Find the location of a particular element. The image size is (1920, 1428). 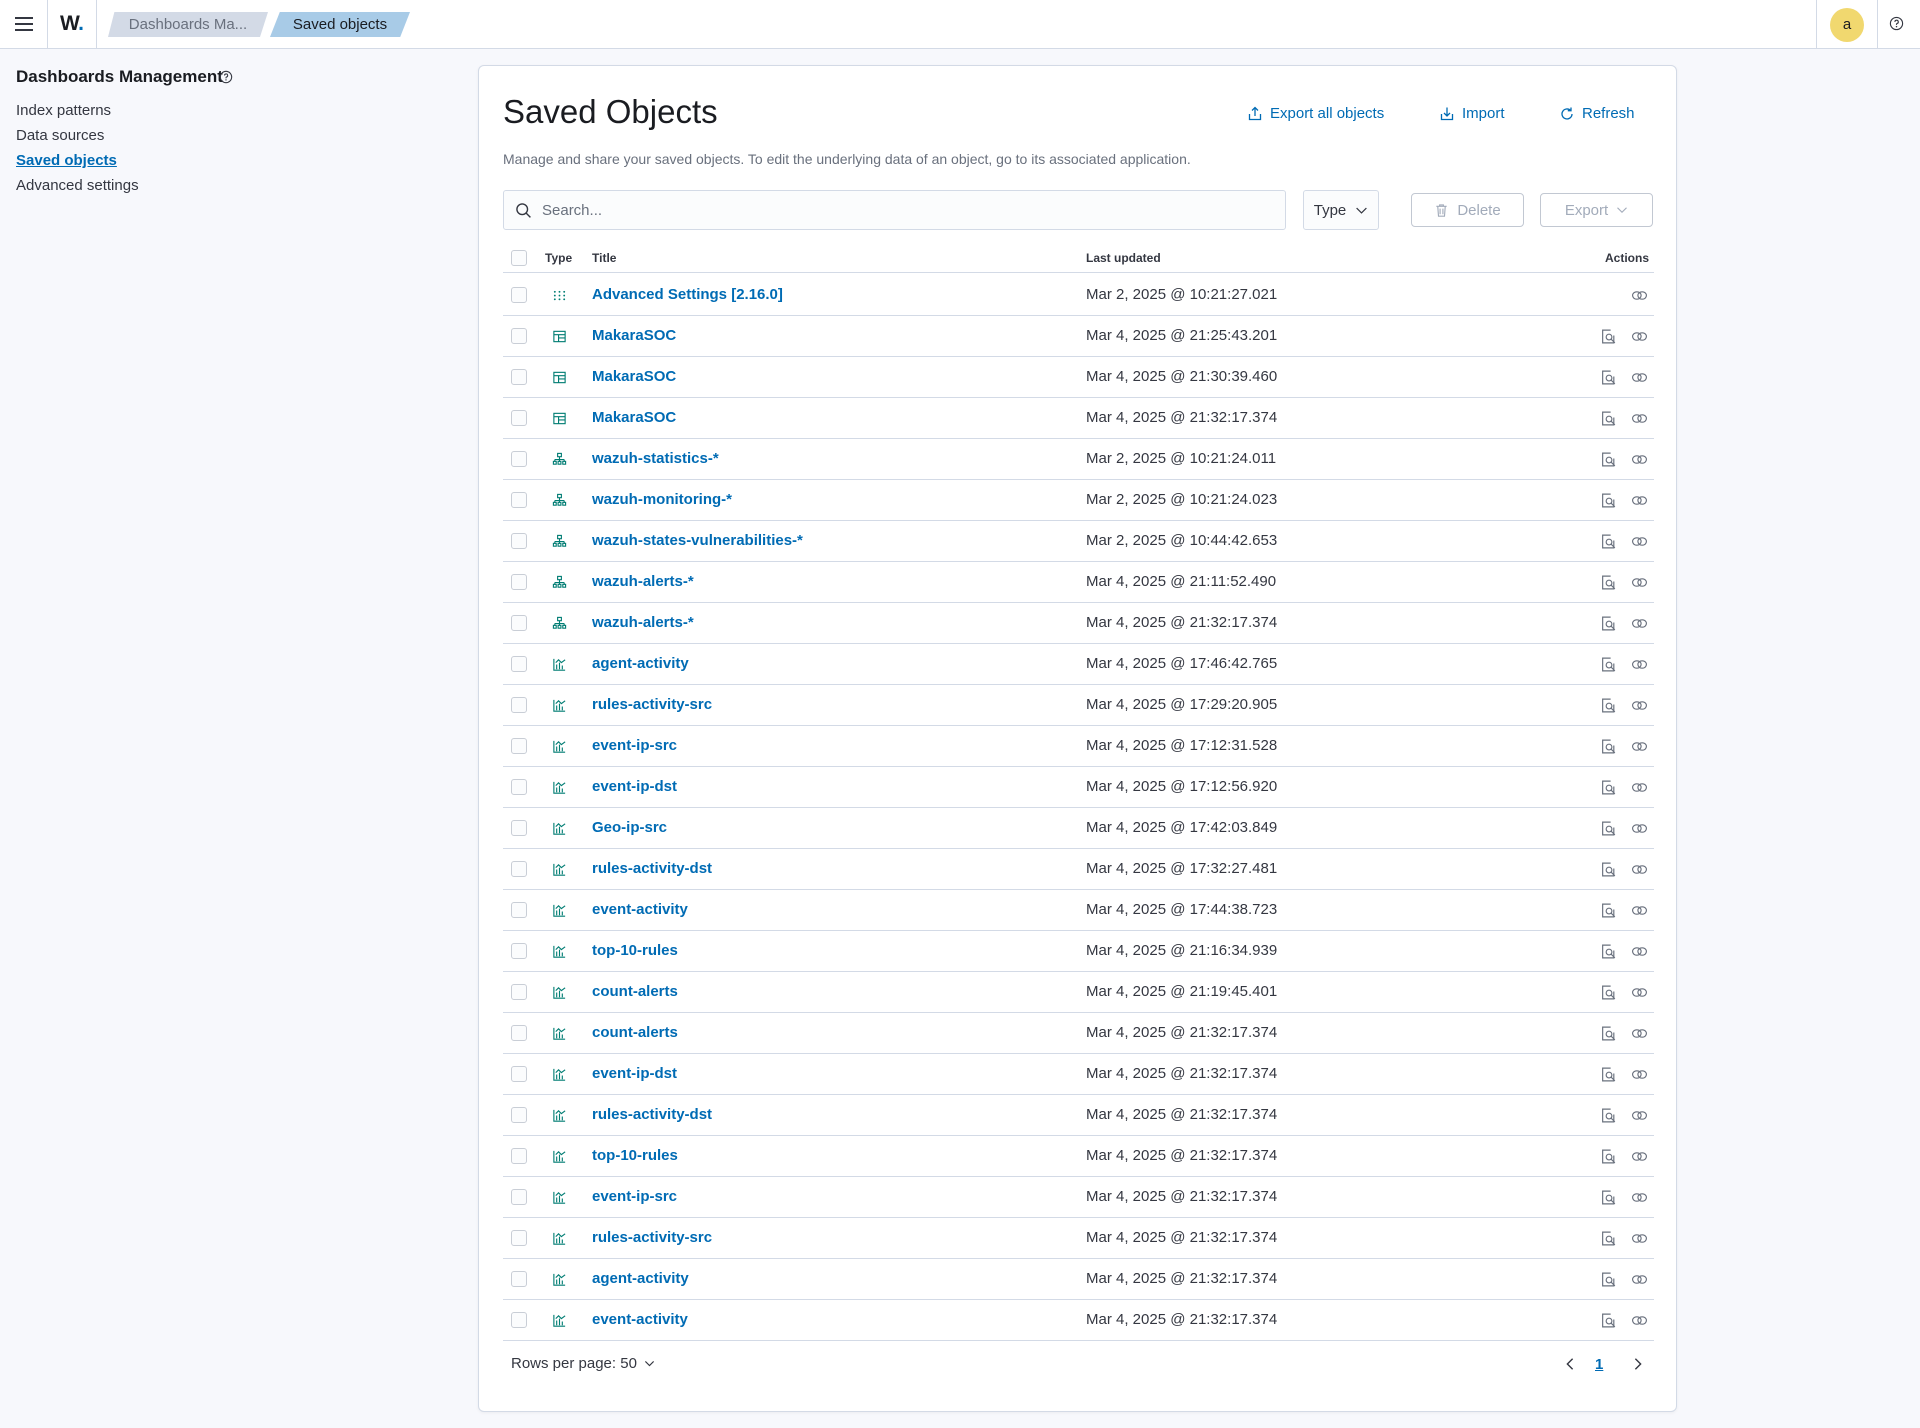

menu-icon is located at coordinates (24, 24).